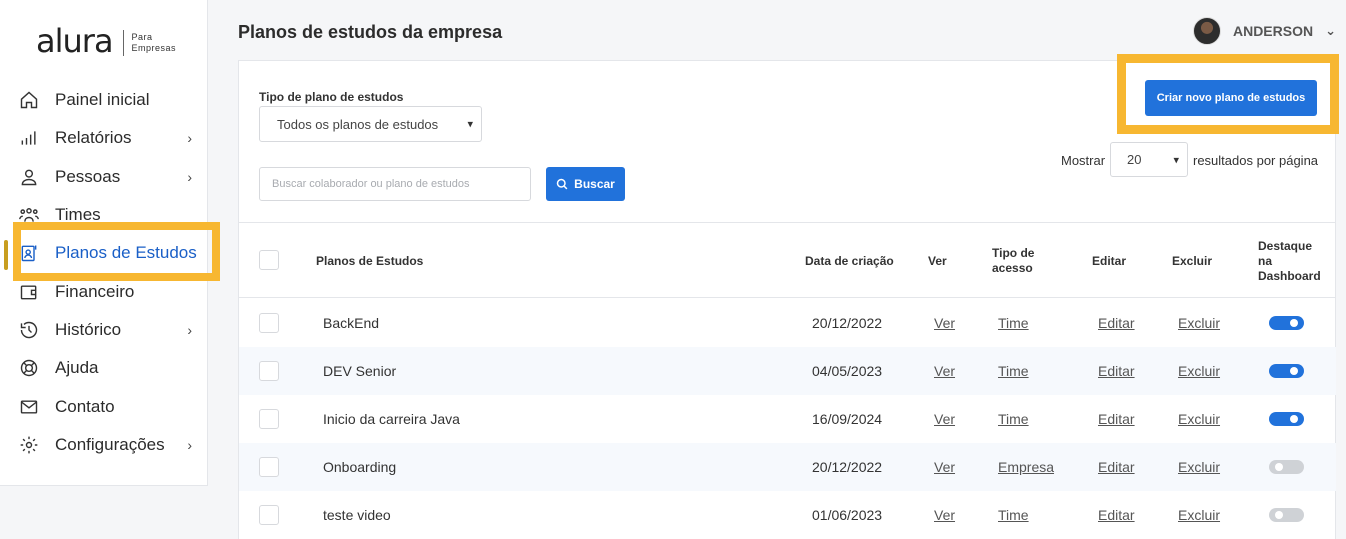 Image resolution: width=1346 pixels, height=539 pixels. What do you see at coordinates (29, 292) in the screenshot?
I see `wallet-icon` at bounding box center [29, 292].